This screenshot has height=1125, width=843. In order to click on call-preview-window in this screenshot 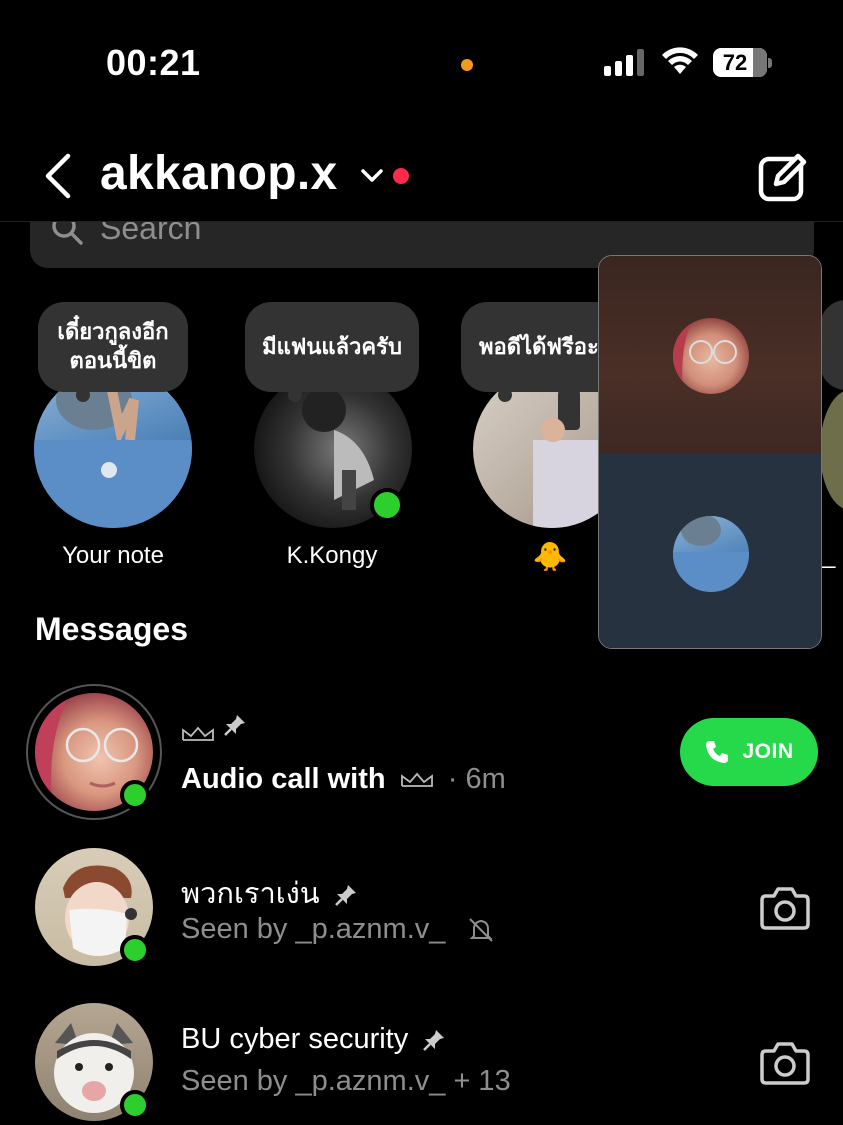, I will do `click(710, 452)`.